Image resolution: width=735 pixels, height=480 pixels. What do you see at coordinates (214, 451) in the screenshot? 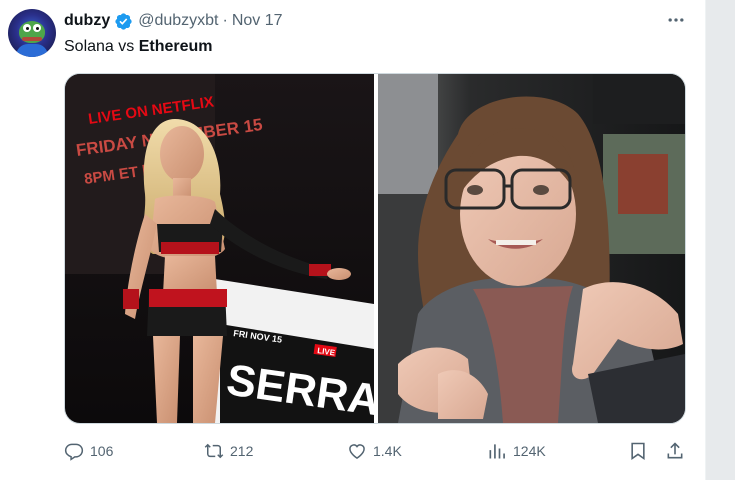
I see `retweet-icon` at bounding box center [214, 451].